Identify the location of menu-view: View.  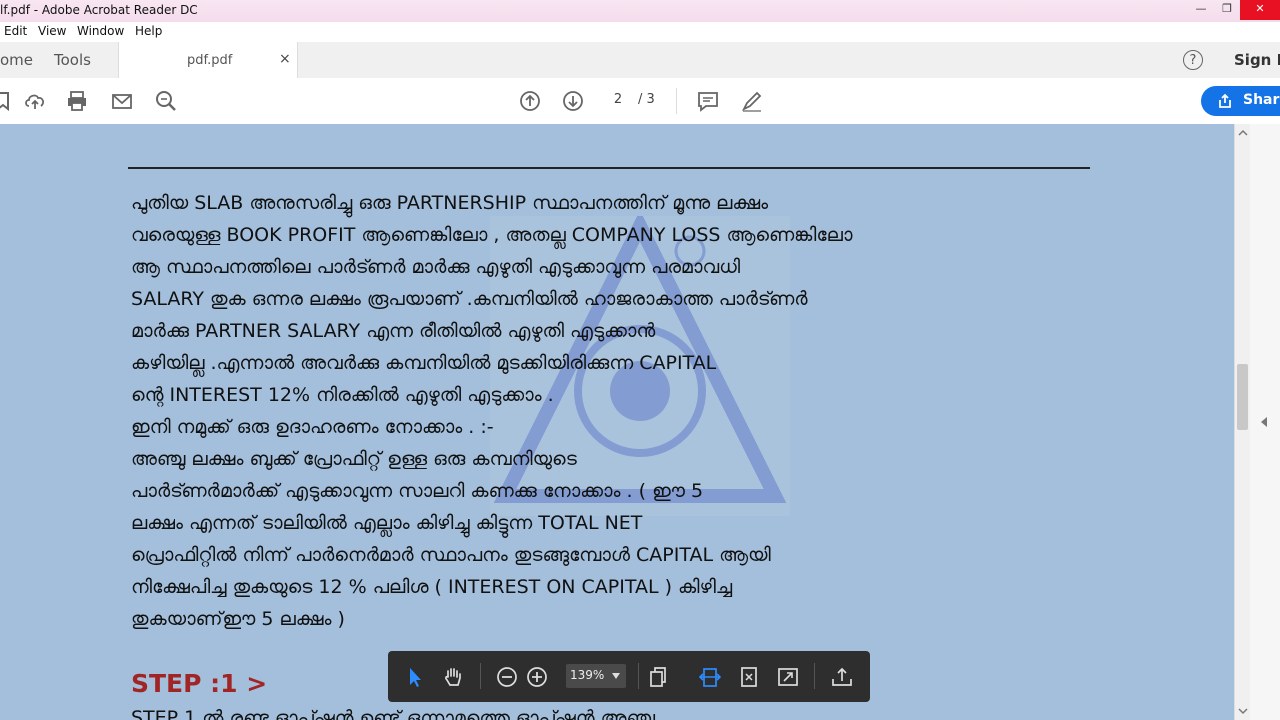
(52, 31).